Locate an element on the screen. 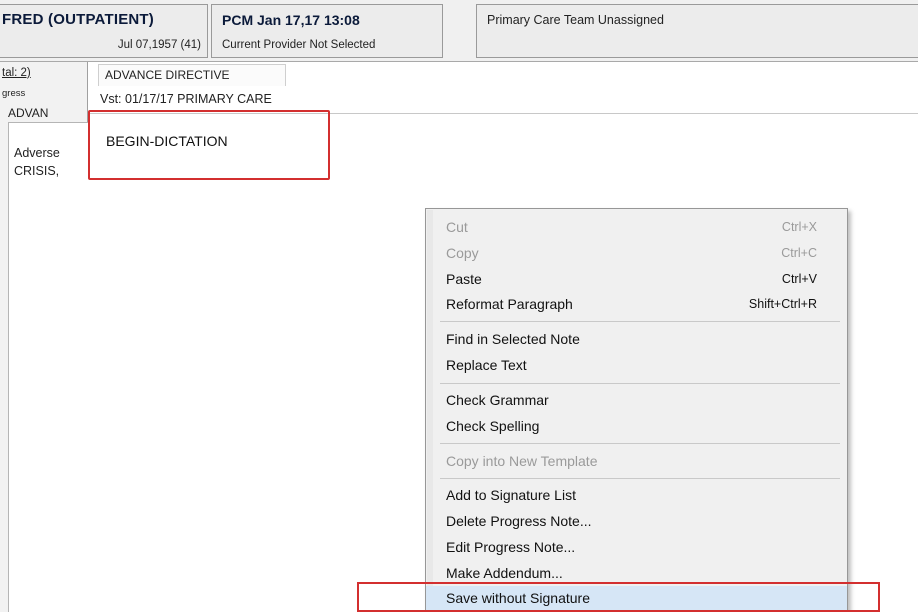 This screenshot has width=918, height=612. reformat-shortcut: Shift+Ctrl+R is located at coordinates (782, 304).